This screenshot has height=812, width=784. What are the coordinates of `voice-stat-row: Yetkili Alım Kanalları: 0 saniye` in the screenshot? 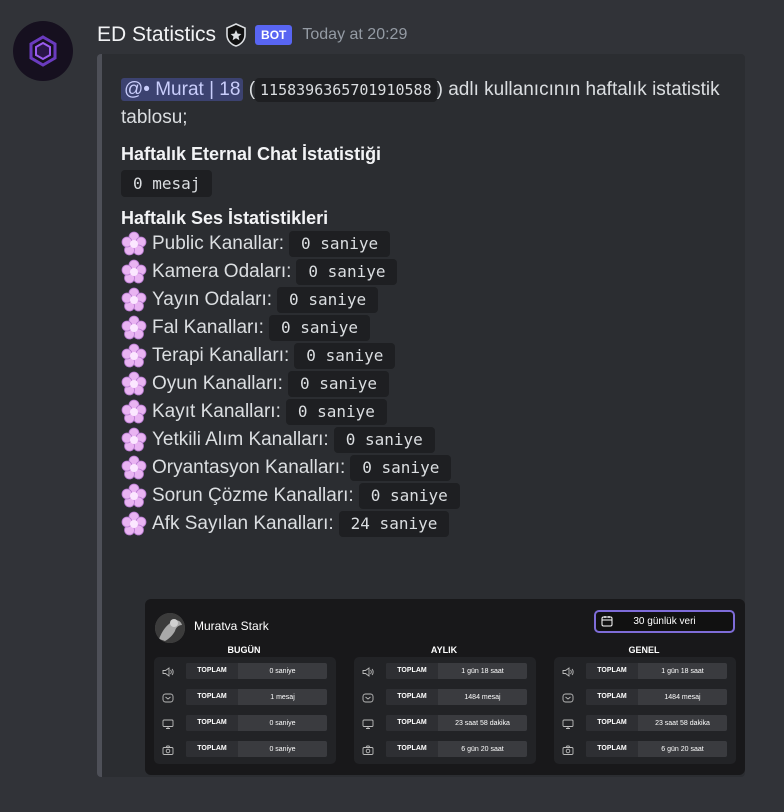 It's located at (426, 440).